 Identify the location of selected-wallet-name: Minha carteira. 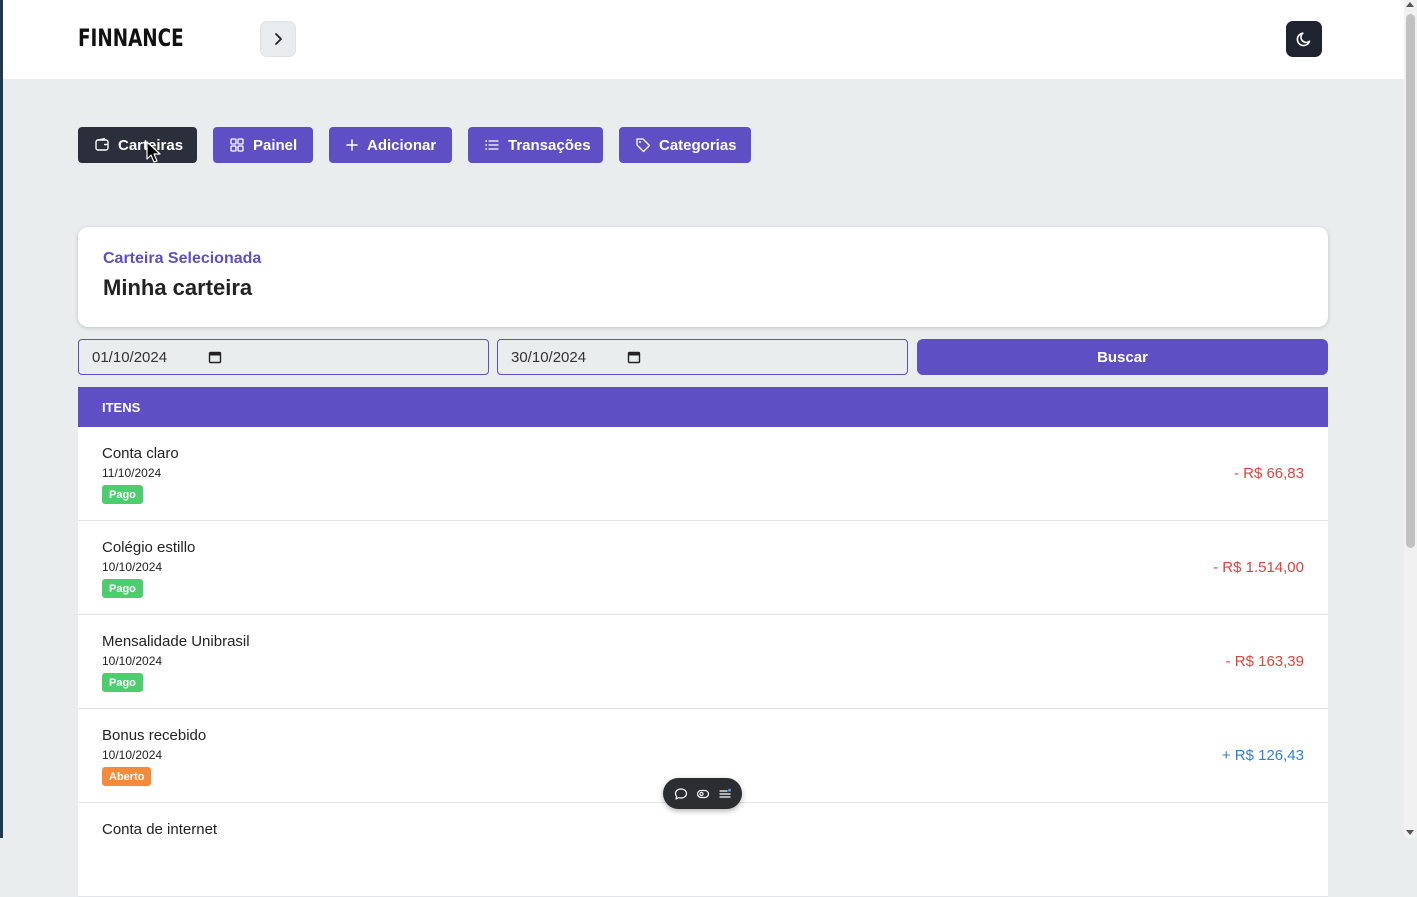
(178, 287).